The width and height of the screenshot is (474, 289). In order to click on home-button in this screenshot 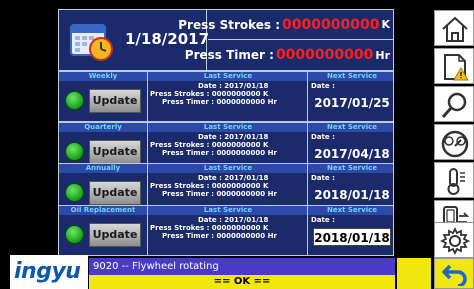, I will do `click(454, 28)`.